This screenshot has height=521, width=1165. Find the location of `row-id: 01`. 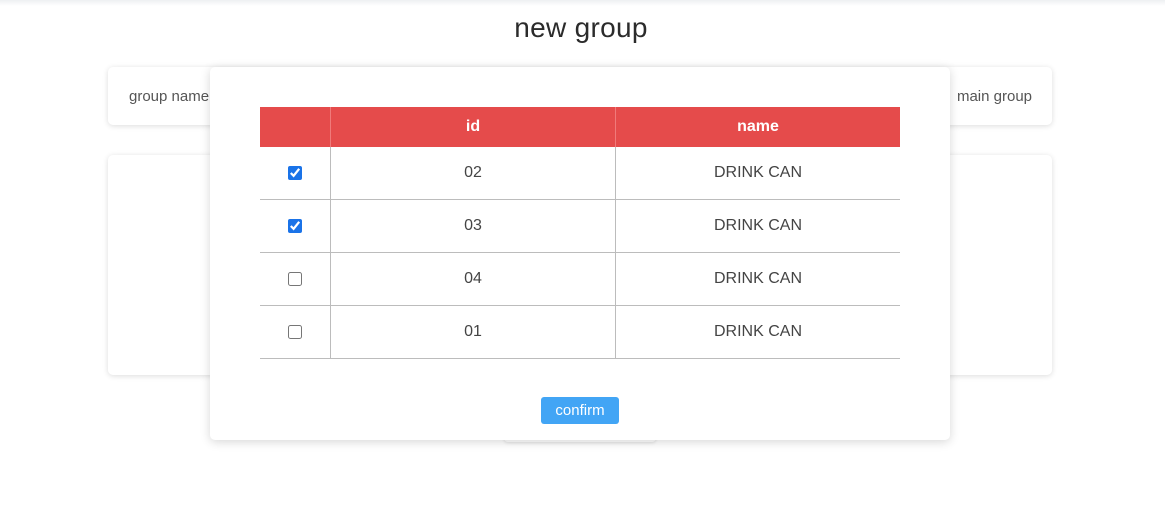

row-id: 01 is located at coordinates (473, 332).